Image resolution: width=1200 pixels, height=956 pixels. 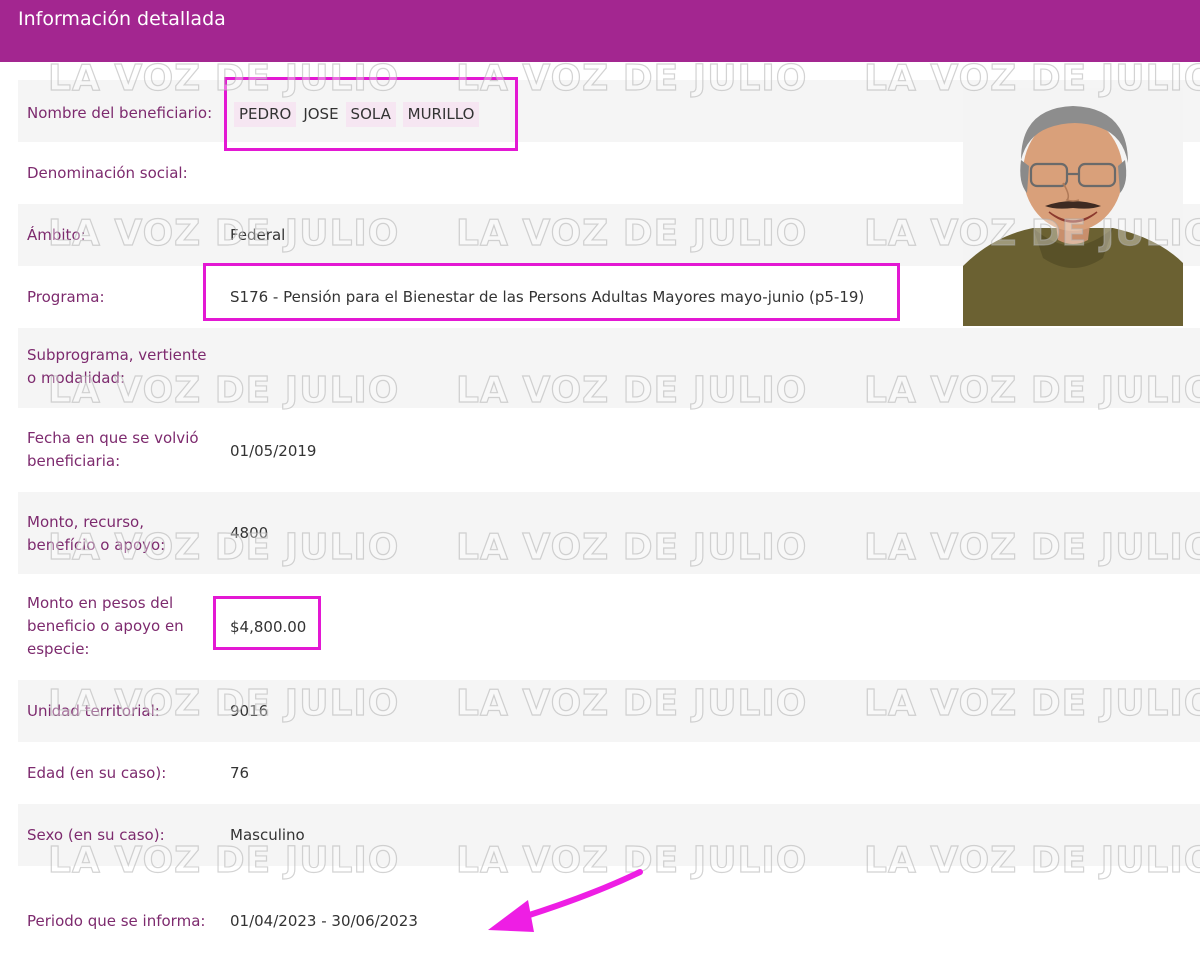 I want to click on highlight-frame-monto, so click(x=267, y=623).